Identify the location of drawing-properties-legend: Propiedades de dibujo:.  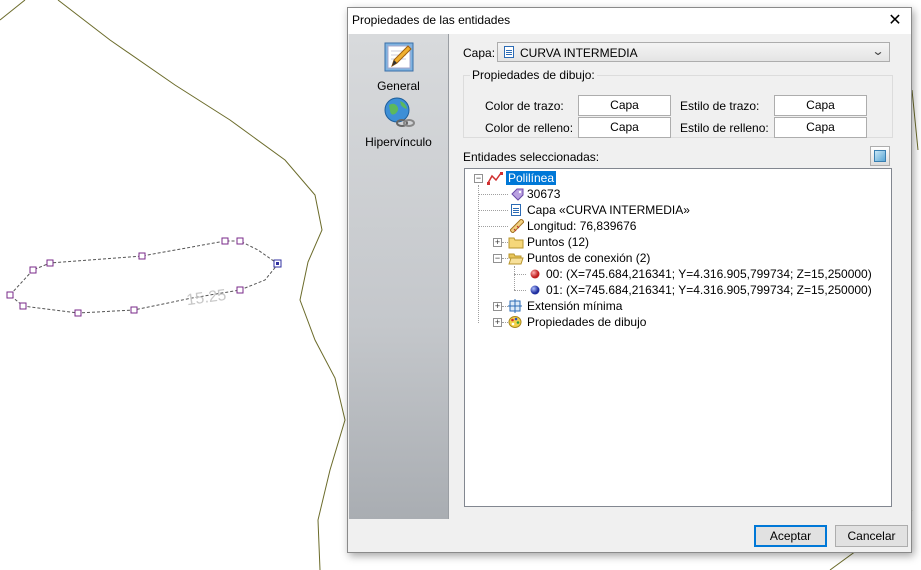
(533, 75).